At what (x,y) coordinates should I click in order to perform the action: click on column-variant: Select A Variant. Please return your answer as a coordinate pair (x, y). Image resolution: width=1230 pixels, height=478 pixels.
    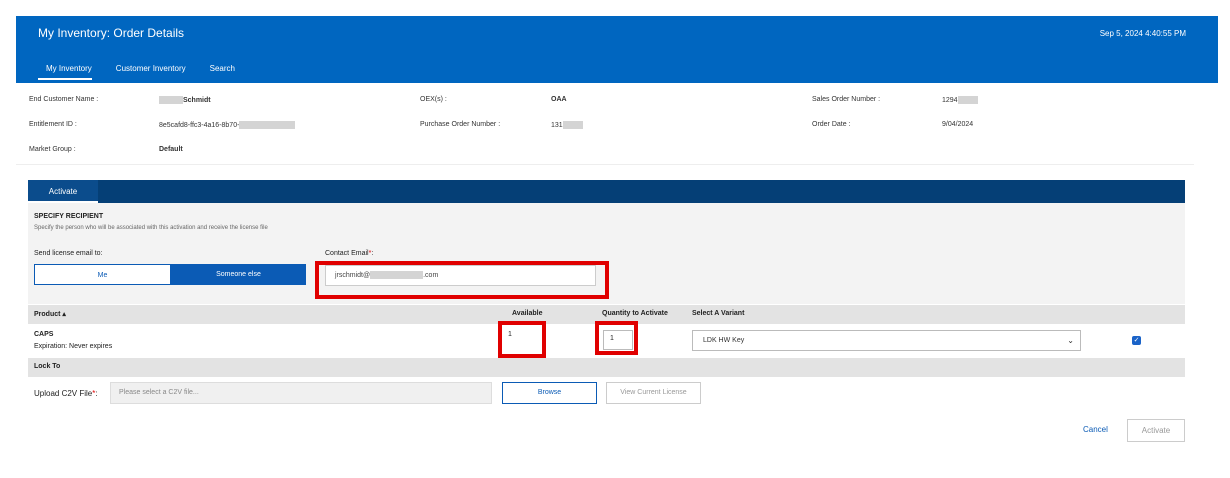
    Looking at the image, I should click on (718, 313).